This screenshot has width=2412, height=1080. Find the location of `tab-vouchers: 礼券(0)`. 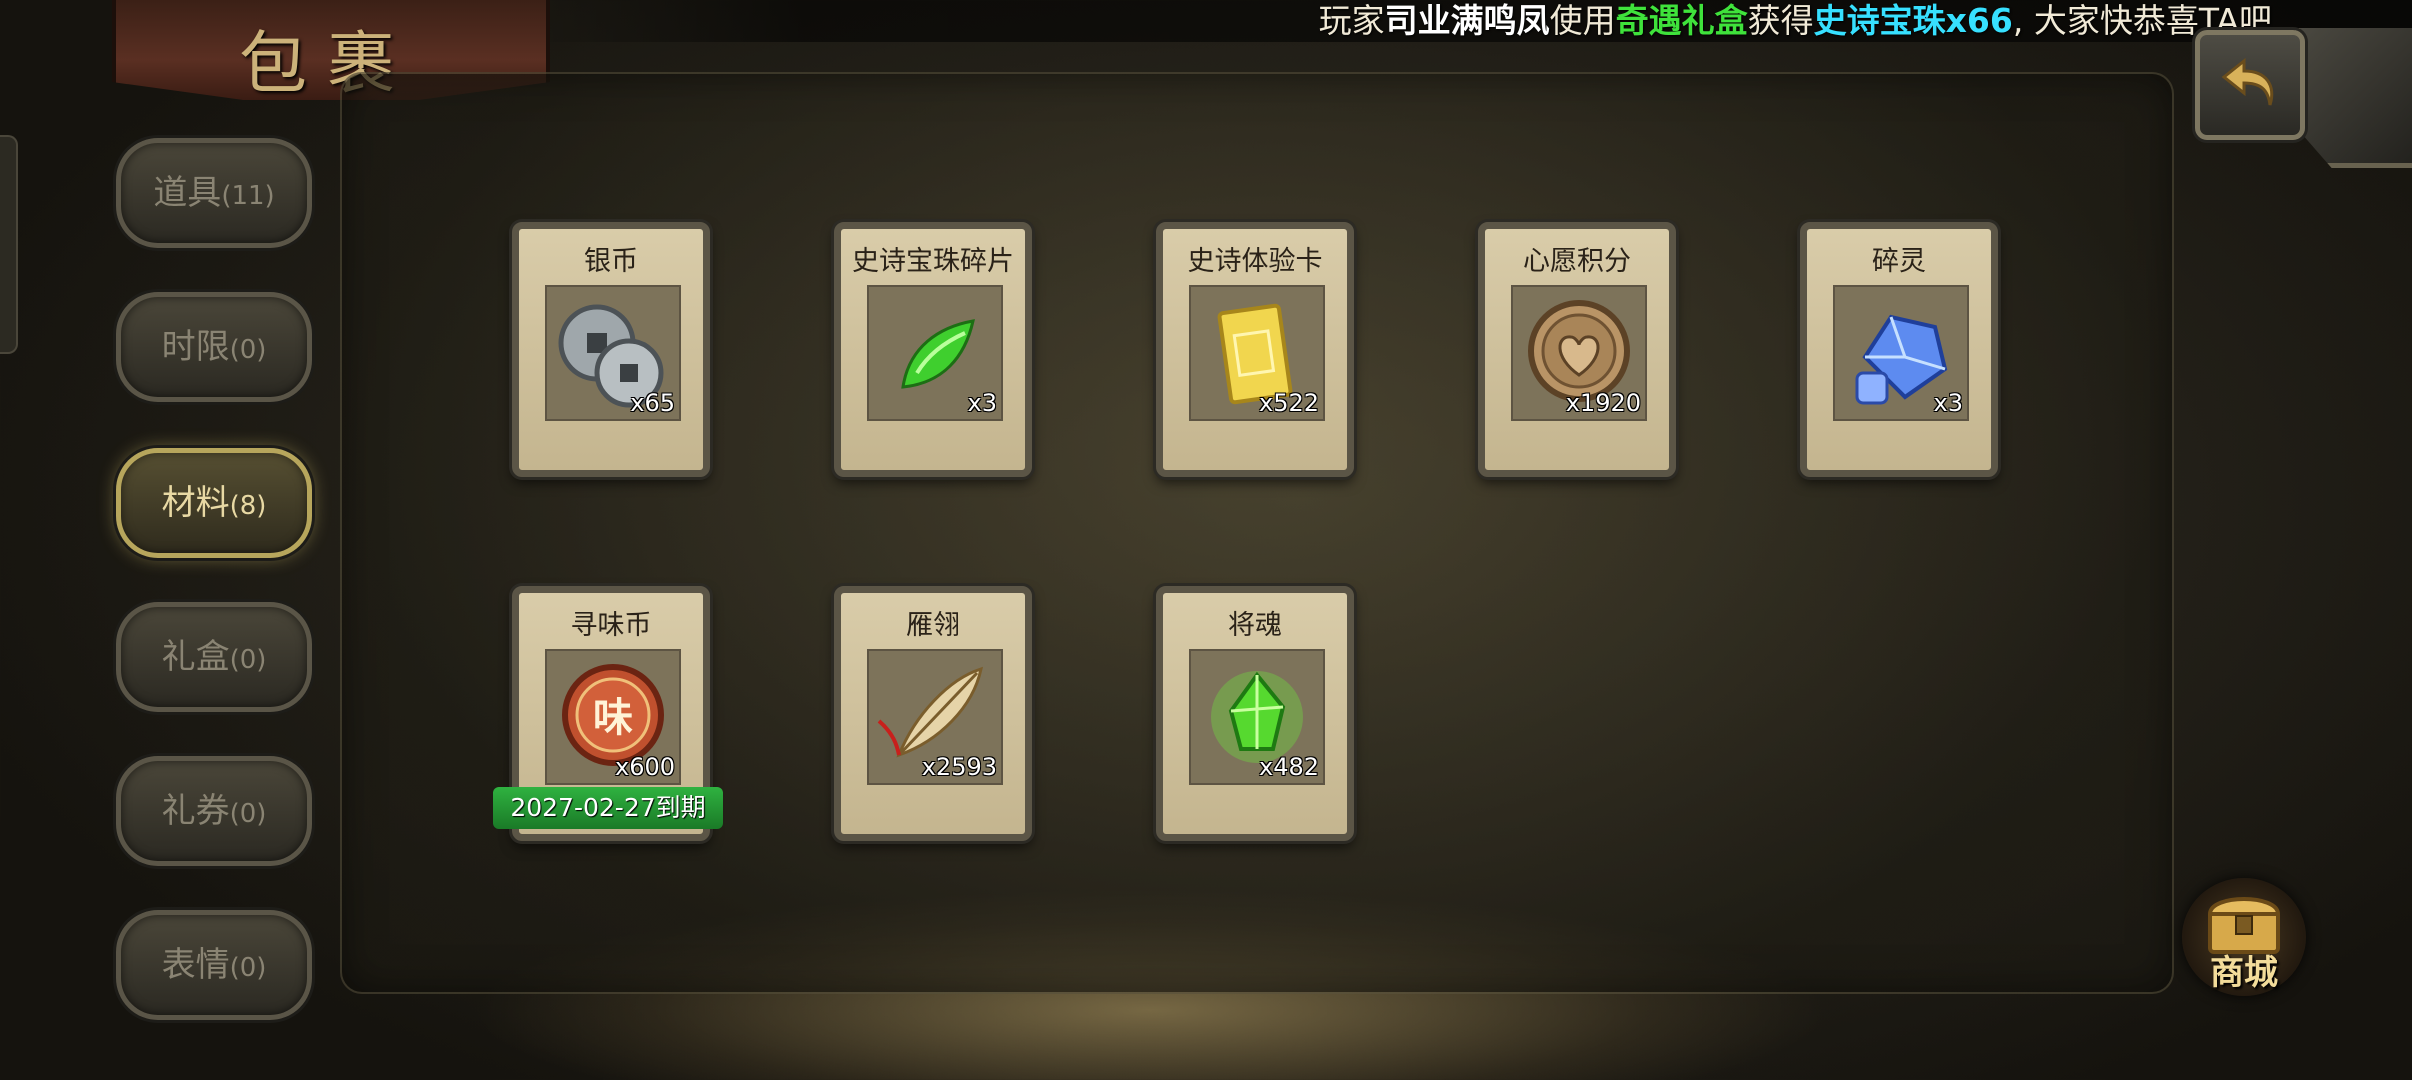

tab-vouchers: 礼券(0) is located at coordinates (214, 811).